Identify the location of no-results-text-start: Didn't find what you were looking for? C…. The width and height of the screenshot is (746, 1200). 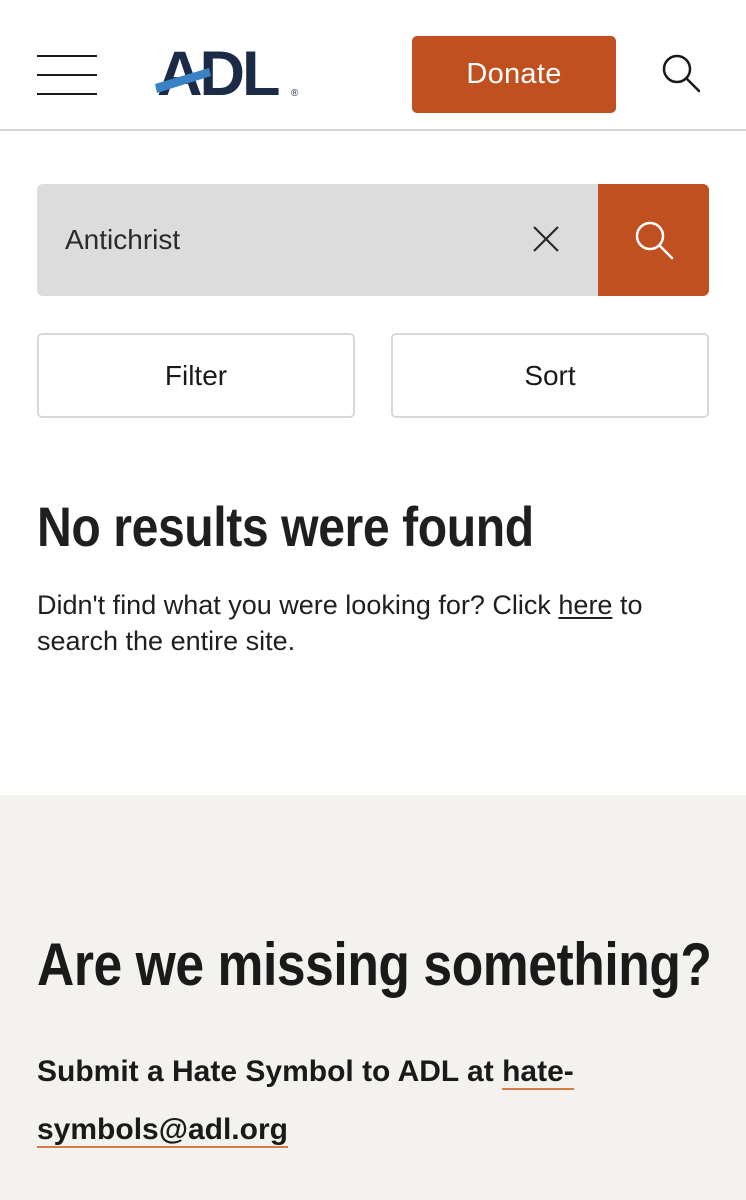
(298, 605).